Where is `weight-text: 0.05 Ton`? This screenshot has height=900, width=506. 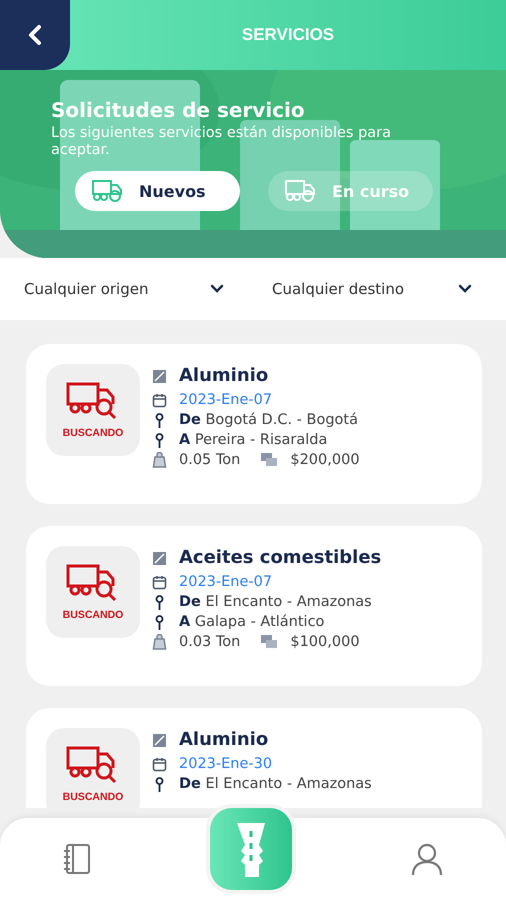 weight-text: 0.05 Ton is located at coordinates (209, 460).